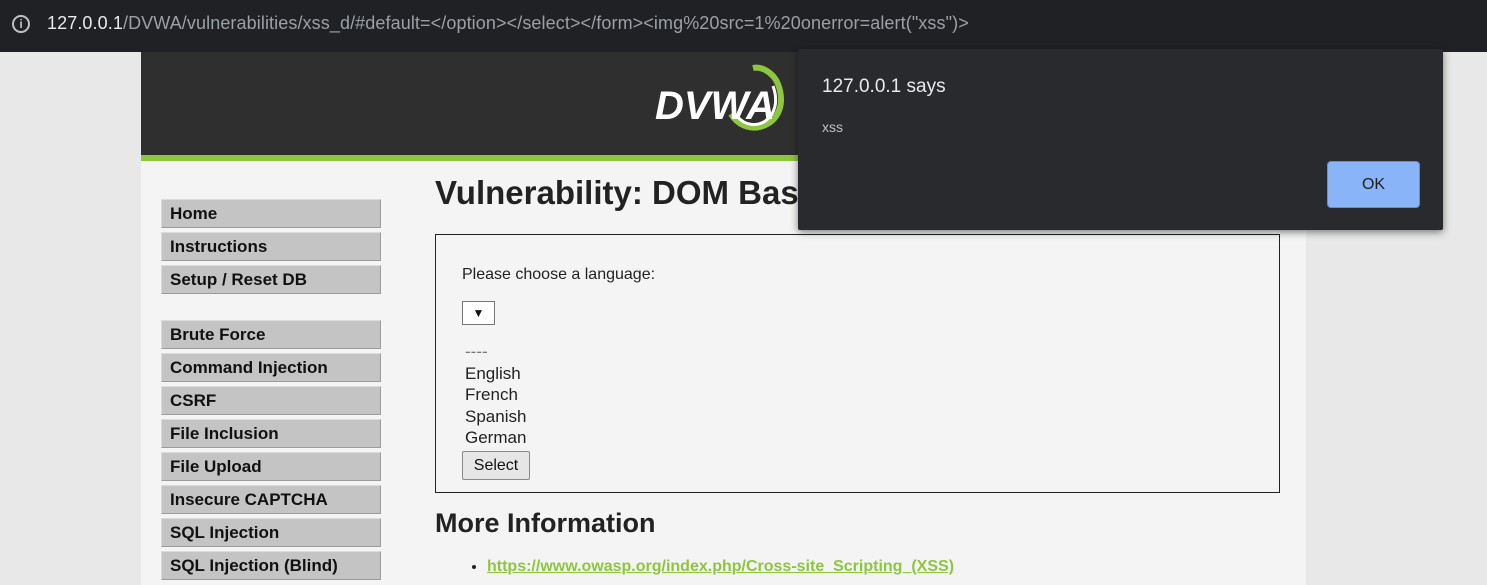 This screenshot has width=1487, height=585. What do you see at coordinates (545, 523) in the screenshot?
I see `more-info-heading: More Information` at bounding box center [545, 523].